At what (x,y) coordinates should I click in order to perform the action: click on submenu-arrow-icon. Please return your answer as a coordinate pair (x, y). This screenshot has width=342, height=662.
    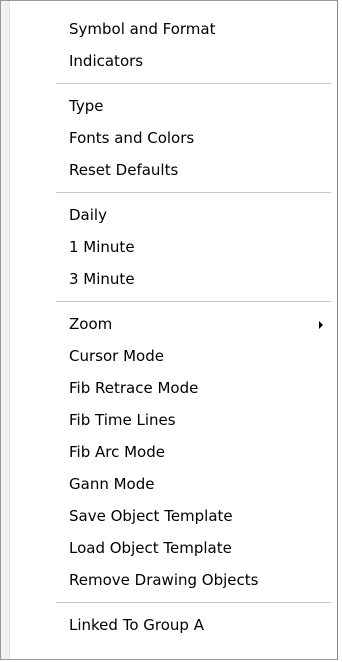
    Looking at the image, I should click on (321, 325).